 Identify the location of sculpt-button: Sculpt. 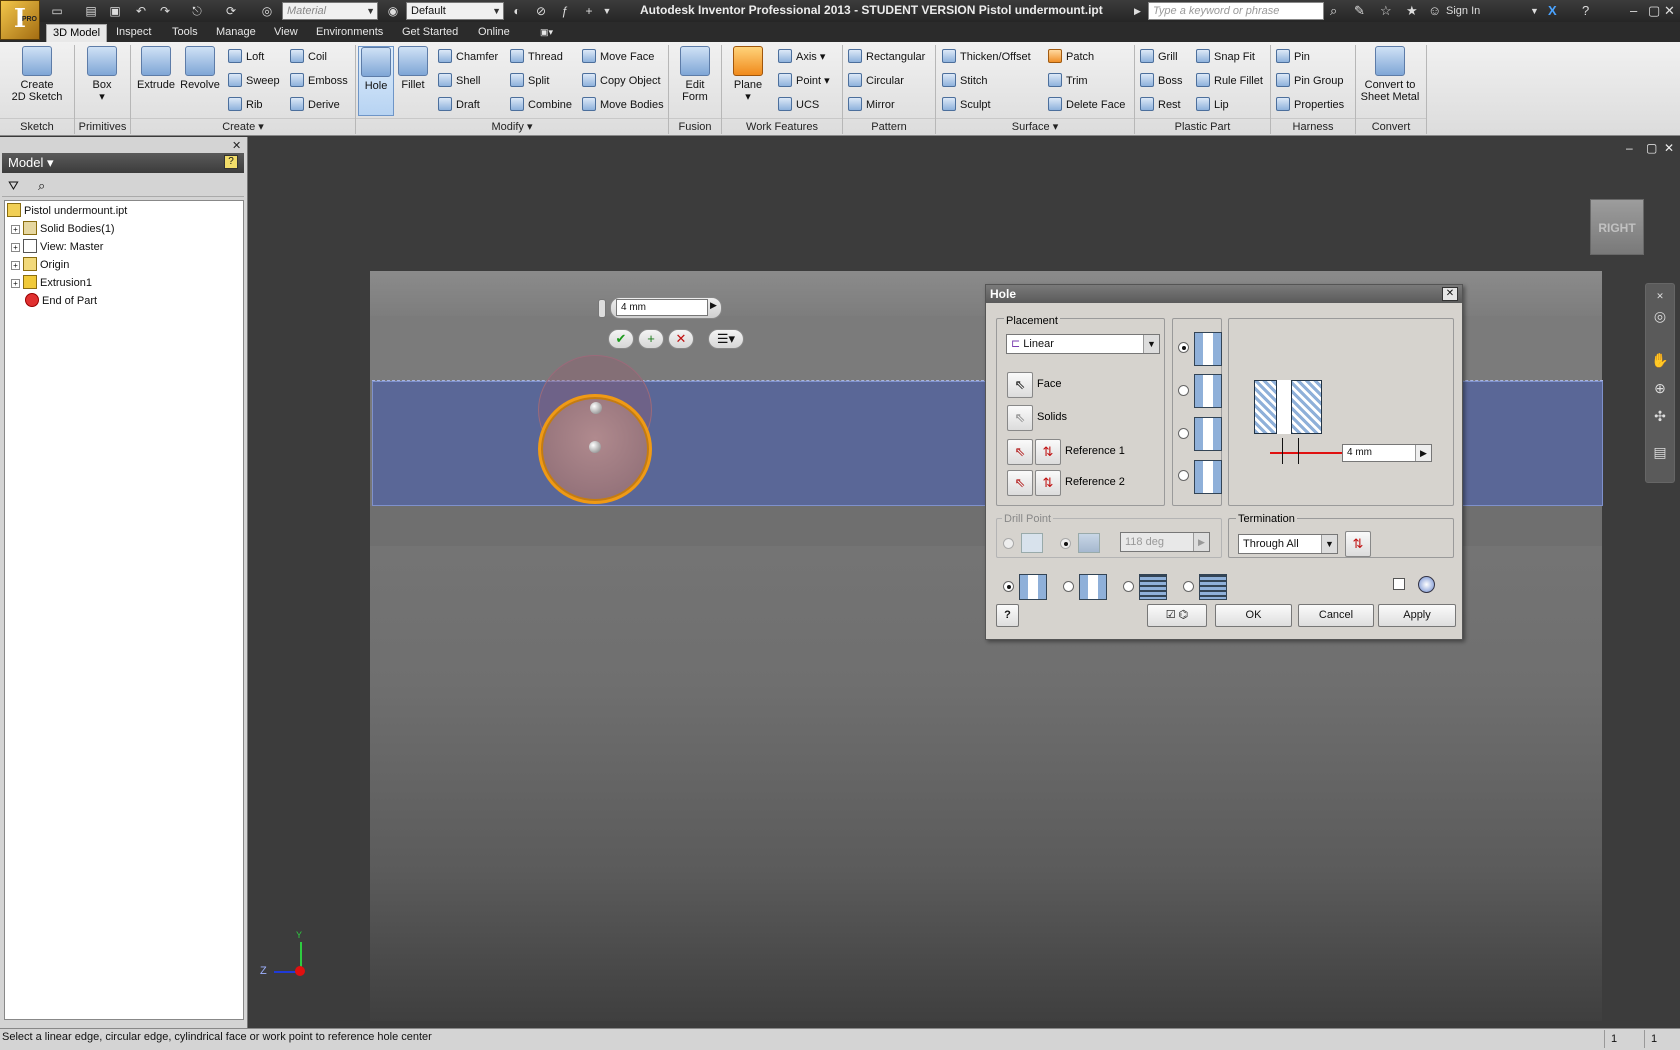
(966, 106).